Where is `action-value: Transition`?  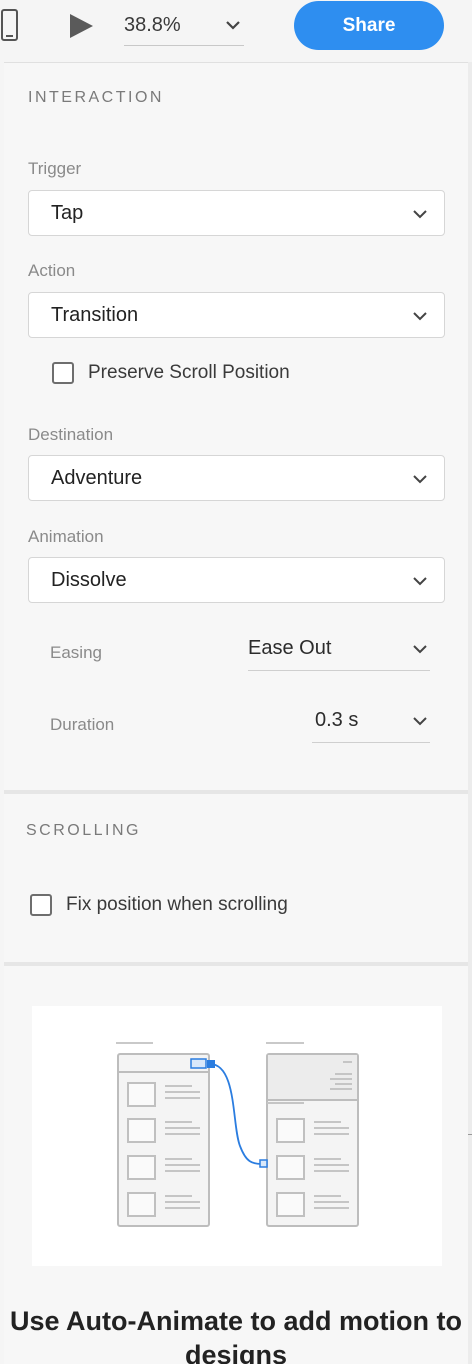
action-value: Transition is located at coordinates (95, 315).